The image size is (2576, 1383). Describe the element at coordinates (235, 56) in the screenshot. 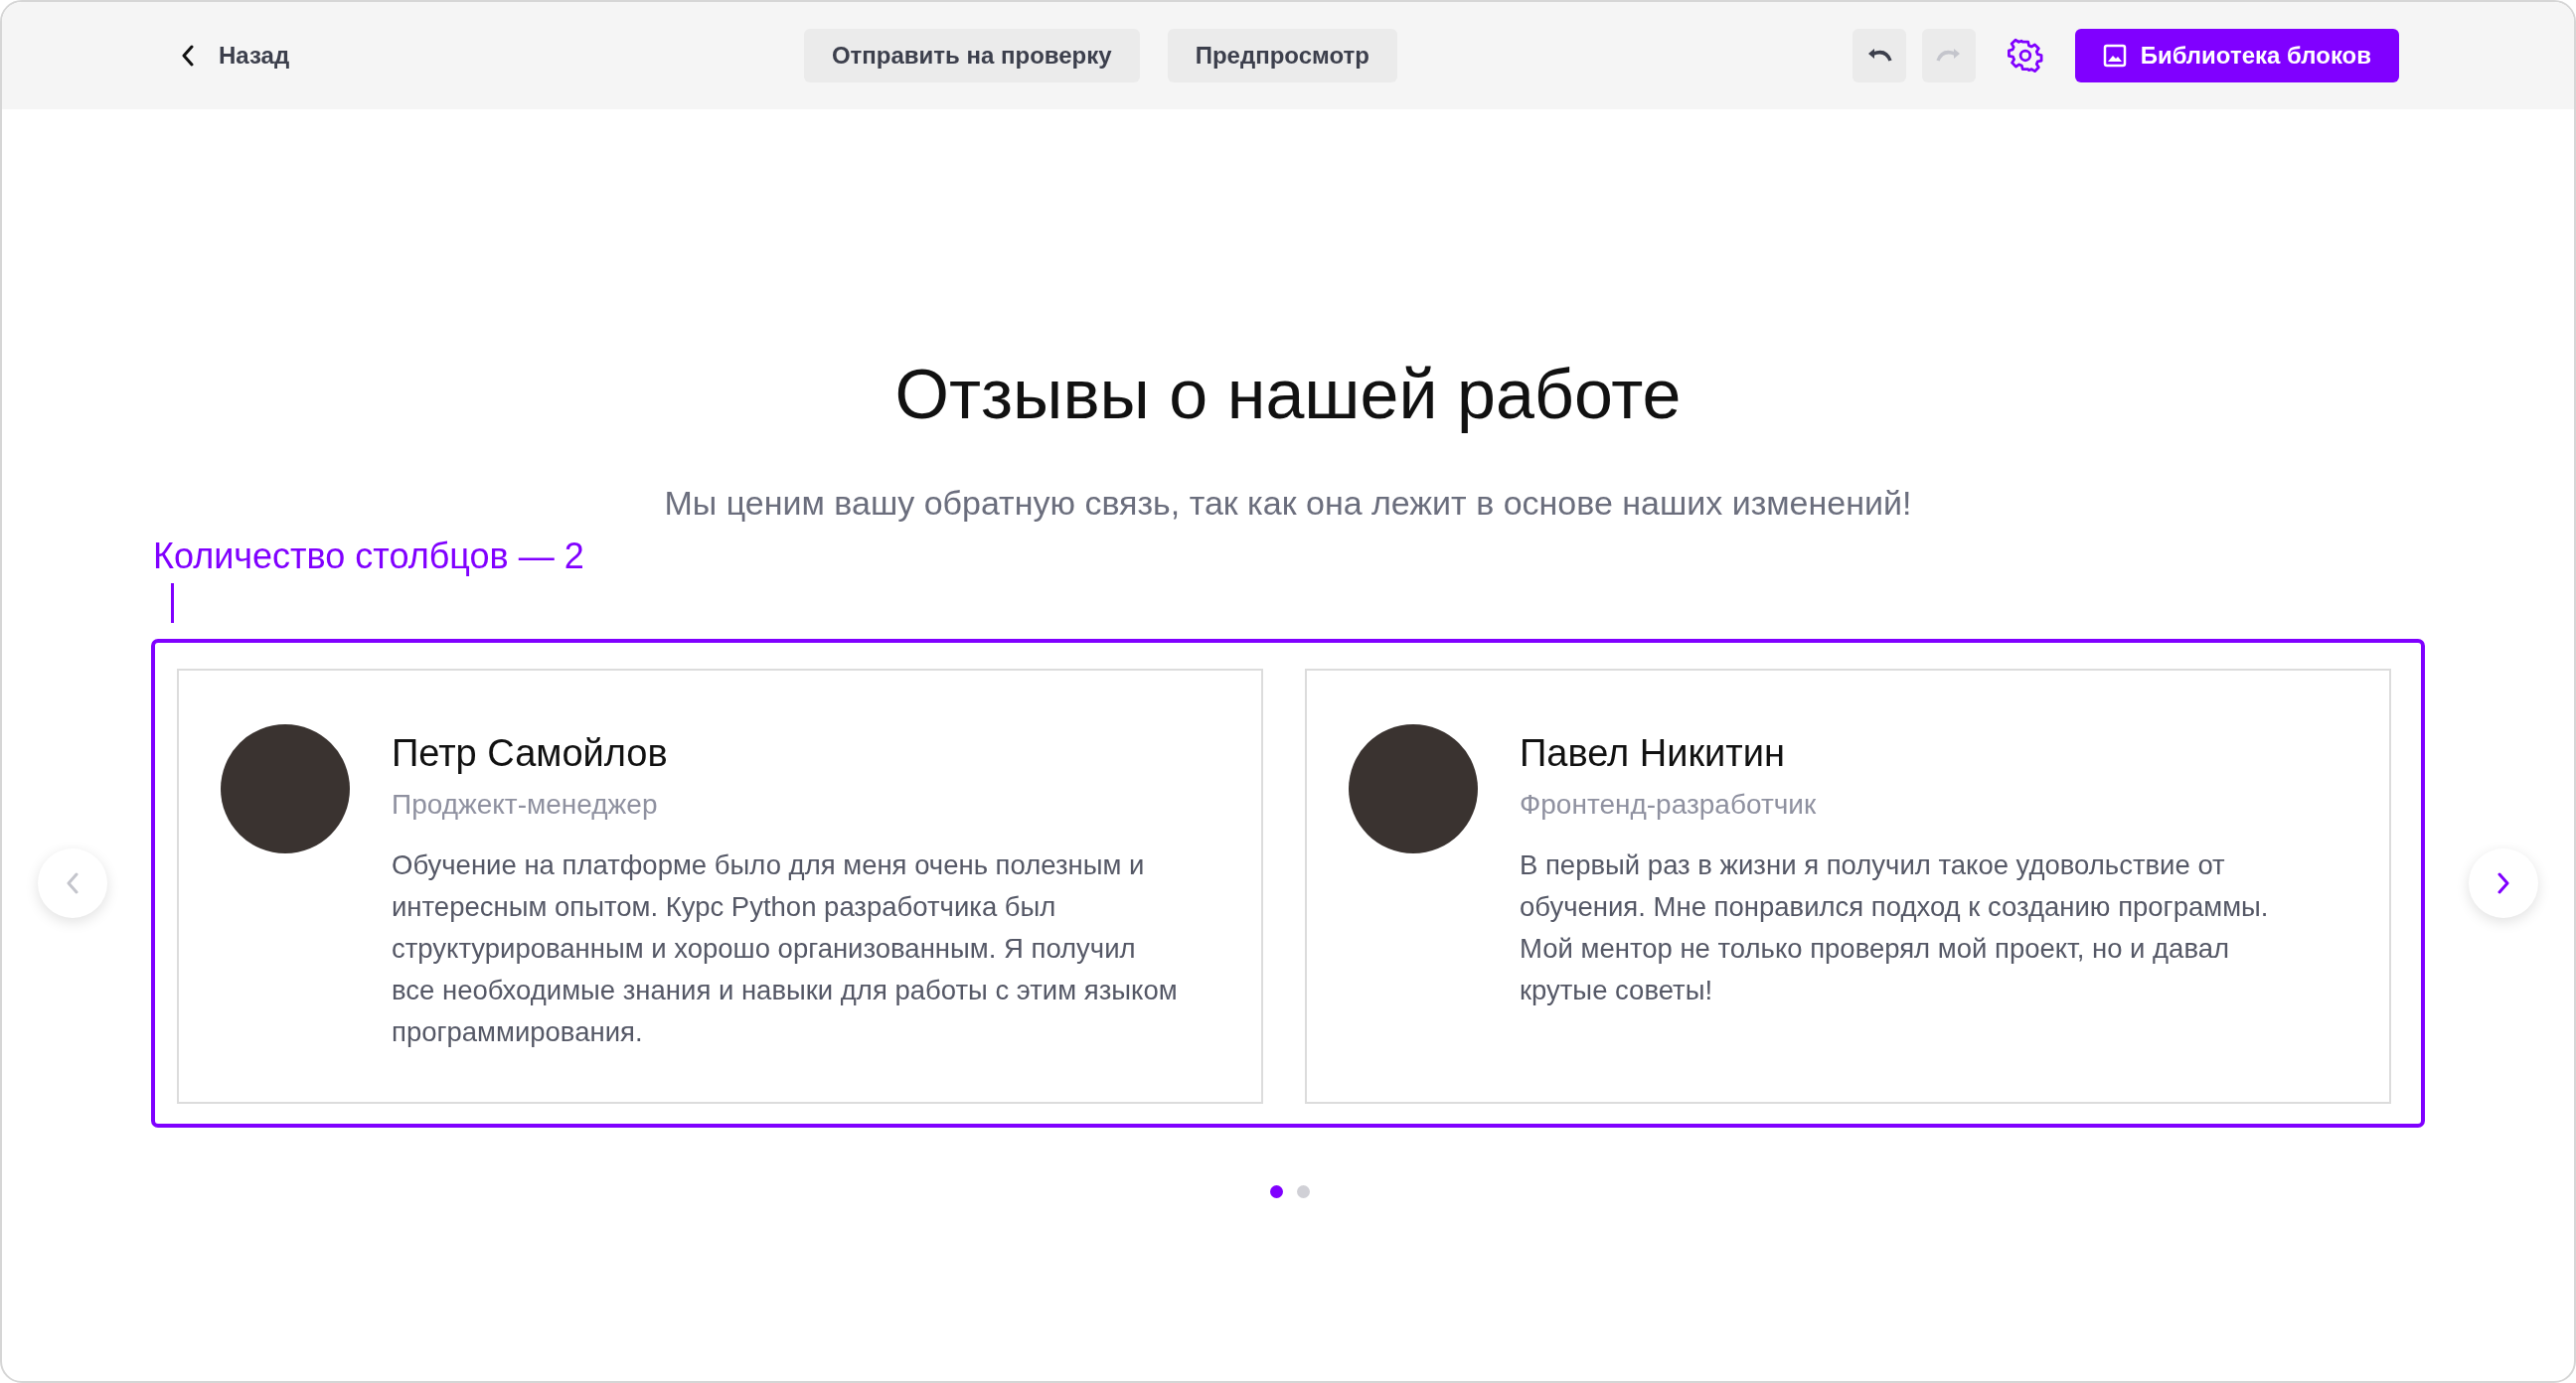

I see `back-button: Назад` at that location.